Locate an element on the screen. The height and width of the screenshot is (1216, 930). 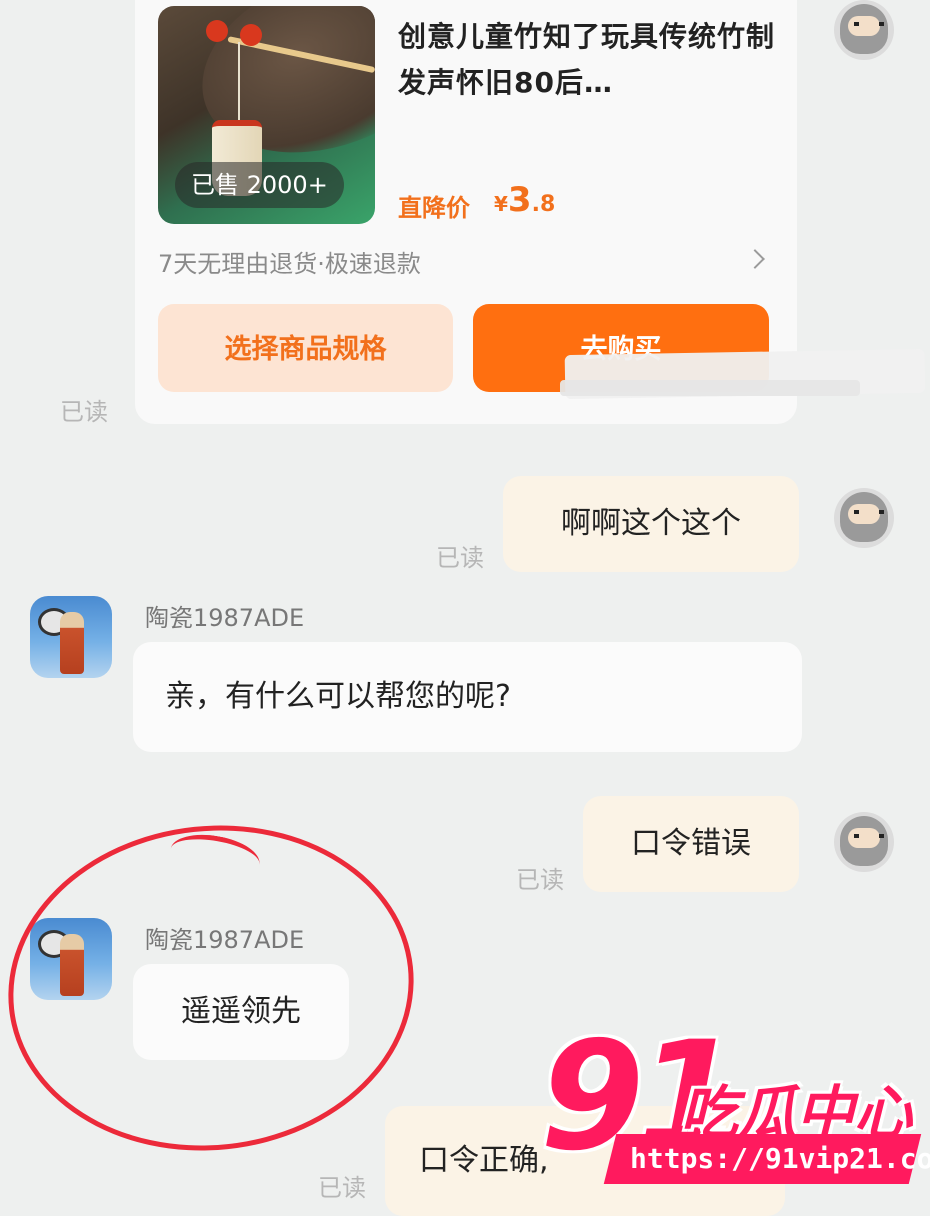
select-spec-button: 选择商品规格 is located at coordinates (305, 348).